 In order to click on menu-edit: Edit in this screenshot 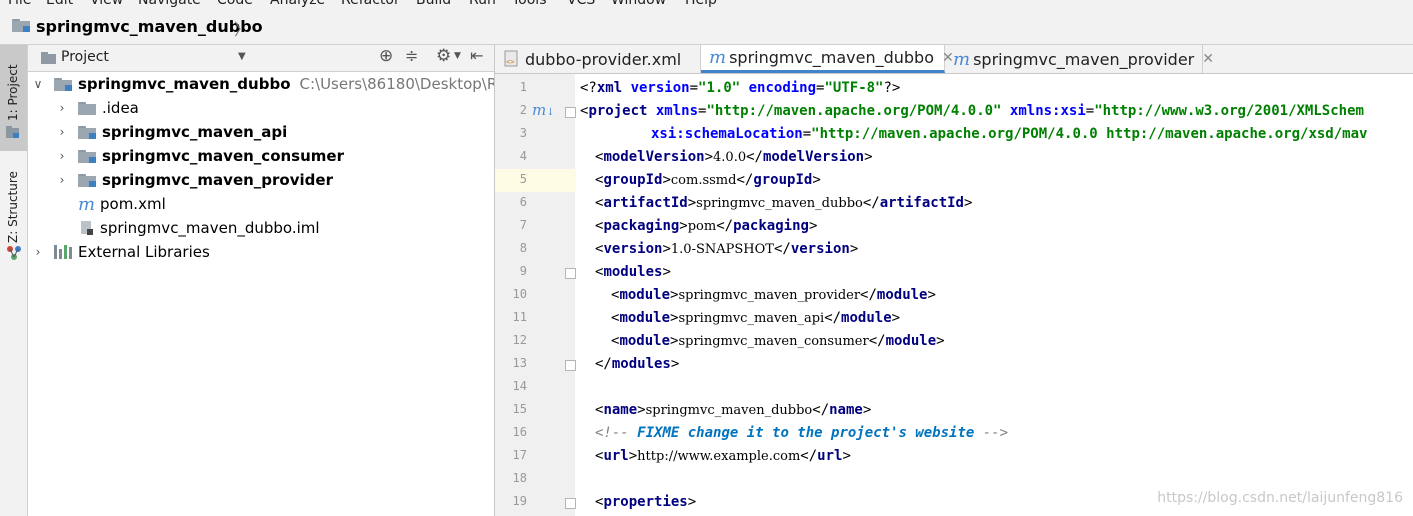, I will do `click(59, 4)`.